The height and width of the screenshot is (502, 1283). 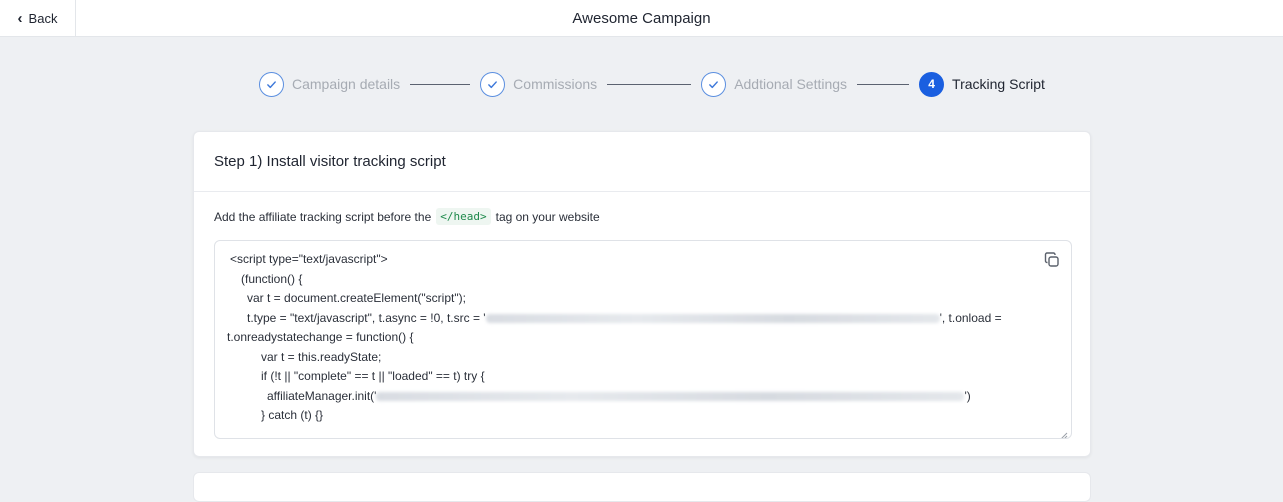 I want to click on back-button: ‹ Back, so click(x=38, y=18).